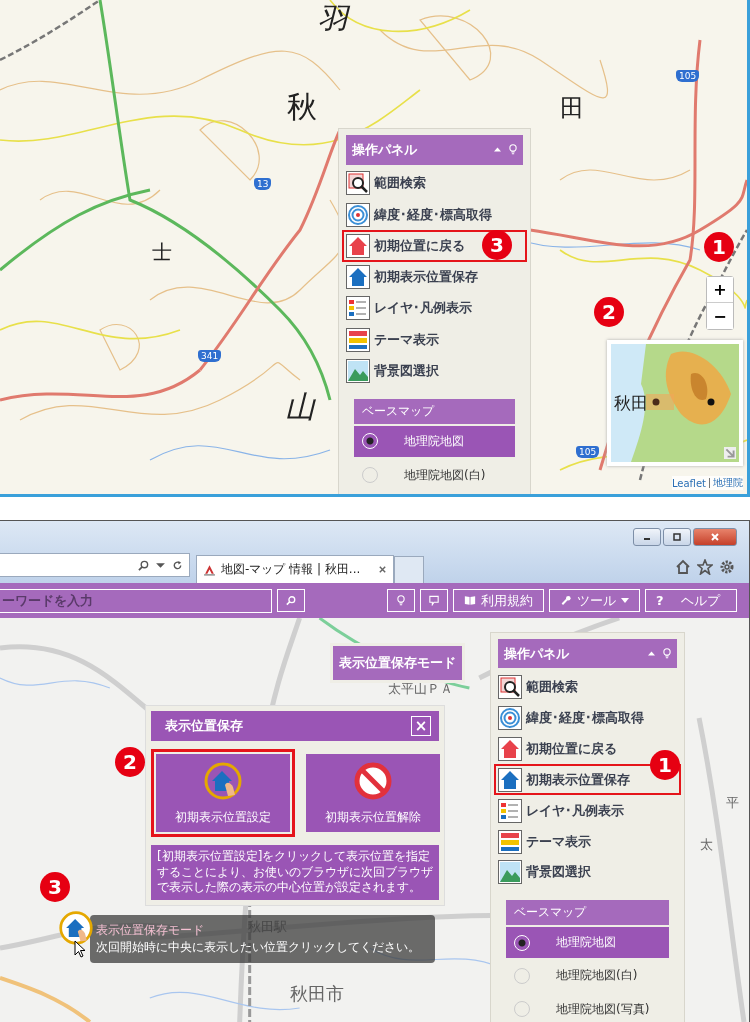 The image size is (750, 1022). What do you see at coordinates (706, 844) in the screenshot?
I see `map-place-label: 太` at bounding box center [706, 844].